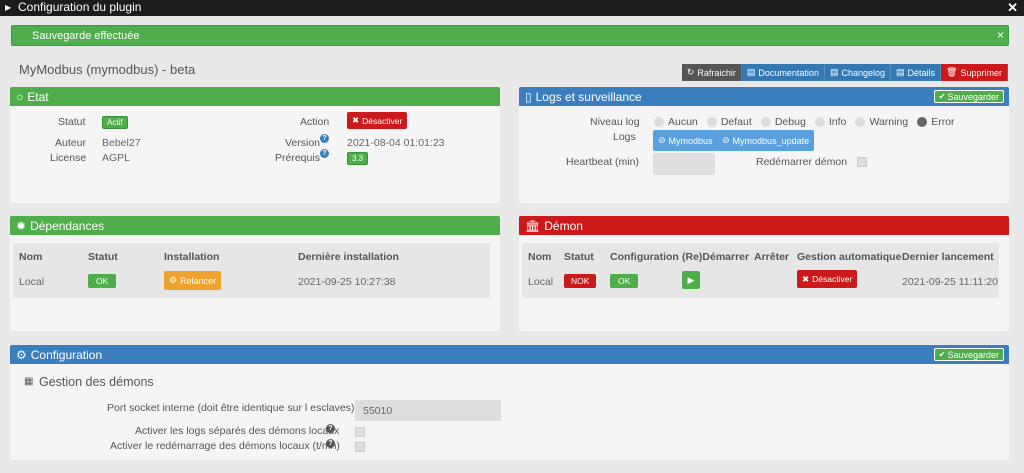  What do you see at coordinates (783, 122) in the screenshot?
I see `radio-debug: Debug` at bounding box center [783, 122].